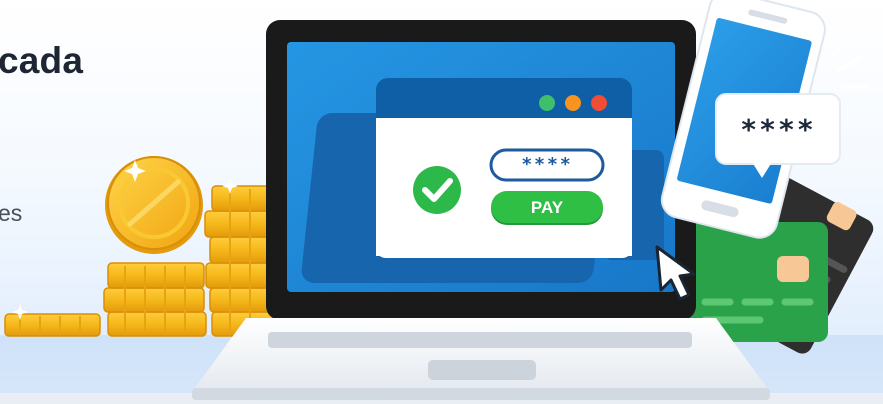 The image size is (883, 404). I want to click on bubble-password-text: ****, so click(778, 129).